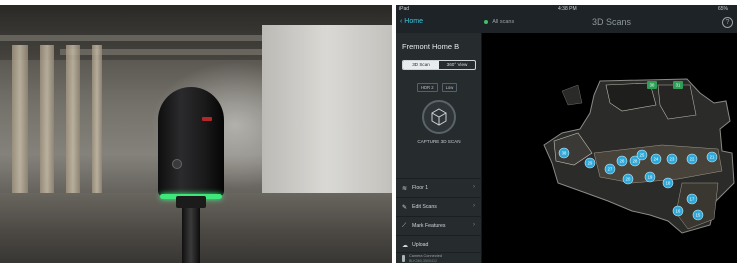 The height and width of the screenshot is (264, 737). I want to click on scan-point-marker: 22, so click(692, 159).